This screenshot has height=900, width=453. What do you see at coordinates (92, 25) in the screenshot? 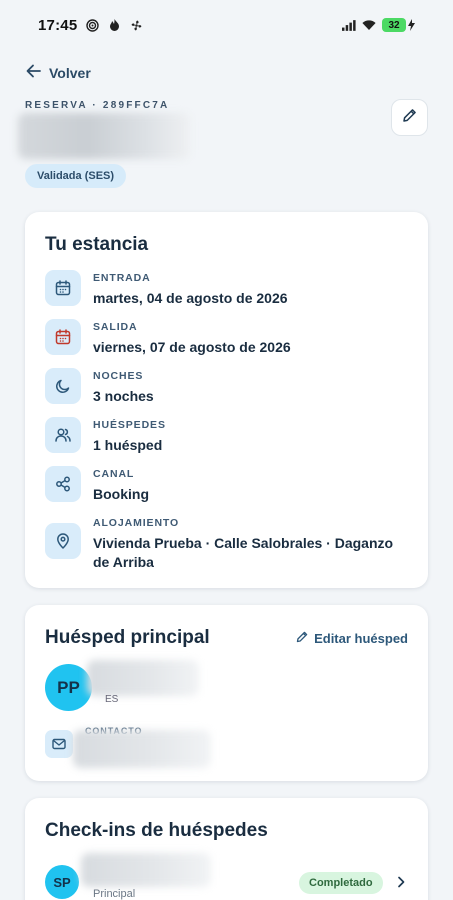
I see `notification-target-icon` at bounding box center [92, 25].